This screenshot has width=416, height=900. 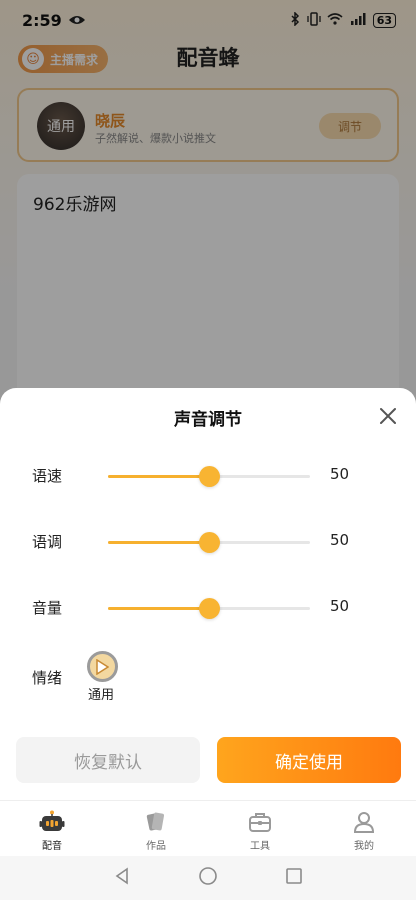 I want to click on emotion-label: 情绪, so click(x=47, y=678).